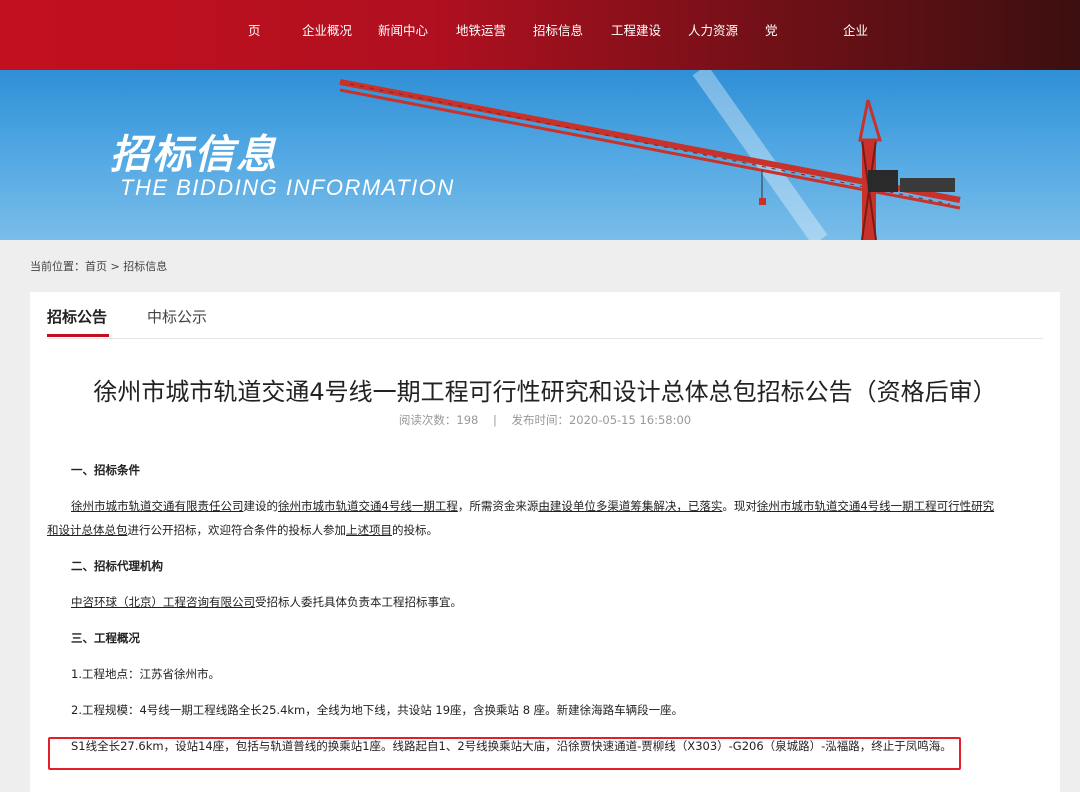  I want to click on section-heading-2: 二、招标代理机构, so click(117, 566).